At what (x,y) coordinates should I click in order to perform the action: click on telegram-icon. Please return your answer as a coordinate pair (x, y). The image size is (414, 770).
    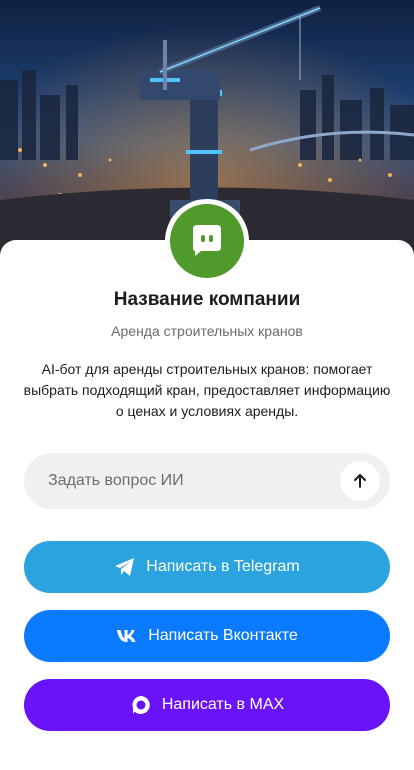
    Looking at the image, I should click on (125, 567).